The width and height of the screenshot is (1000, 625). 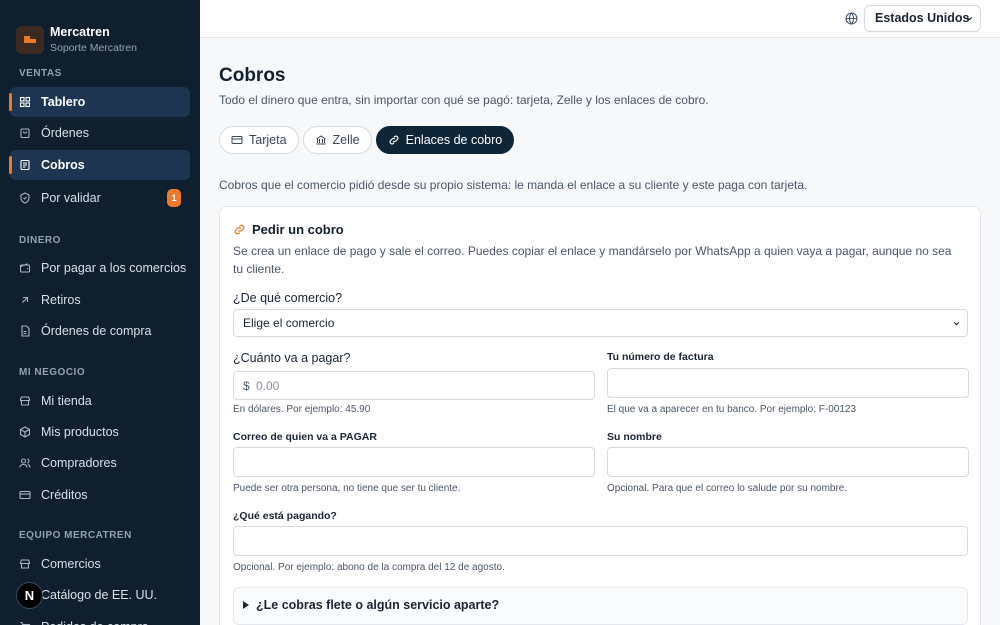 What do you see at coordinates (788, 462) in the screenshot?
I see `name-input` at bounding box center [788, 462].